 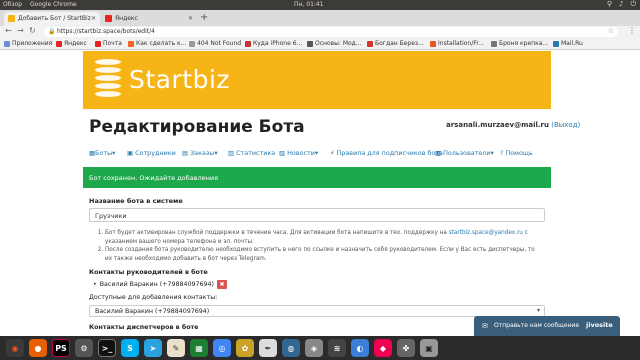 I want to click on phpstorm-icon: PS, so click(x=61, y=348).